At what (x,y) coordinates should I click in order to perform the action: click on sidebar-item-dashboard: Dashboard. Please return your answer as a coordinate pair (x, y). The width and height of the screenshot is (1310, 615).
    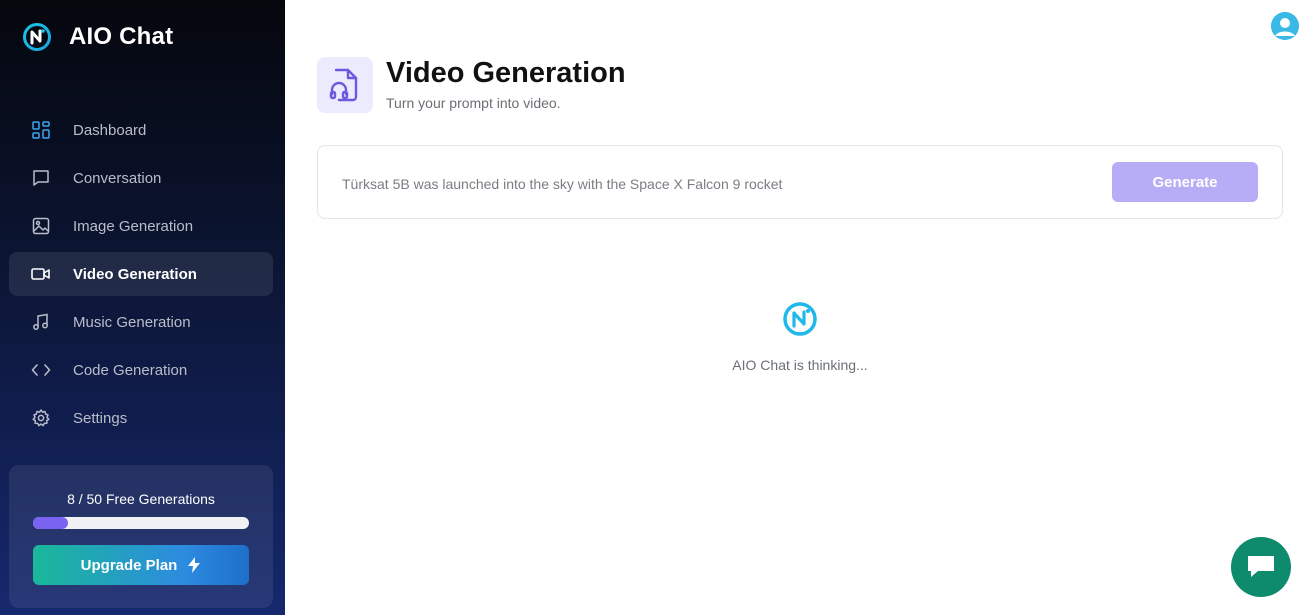
    Looking at the image, I should click on (141, 130).